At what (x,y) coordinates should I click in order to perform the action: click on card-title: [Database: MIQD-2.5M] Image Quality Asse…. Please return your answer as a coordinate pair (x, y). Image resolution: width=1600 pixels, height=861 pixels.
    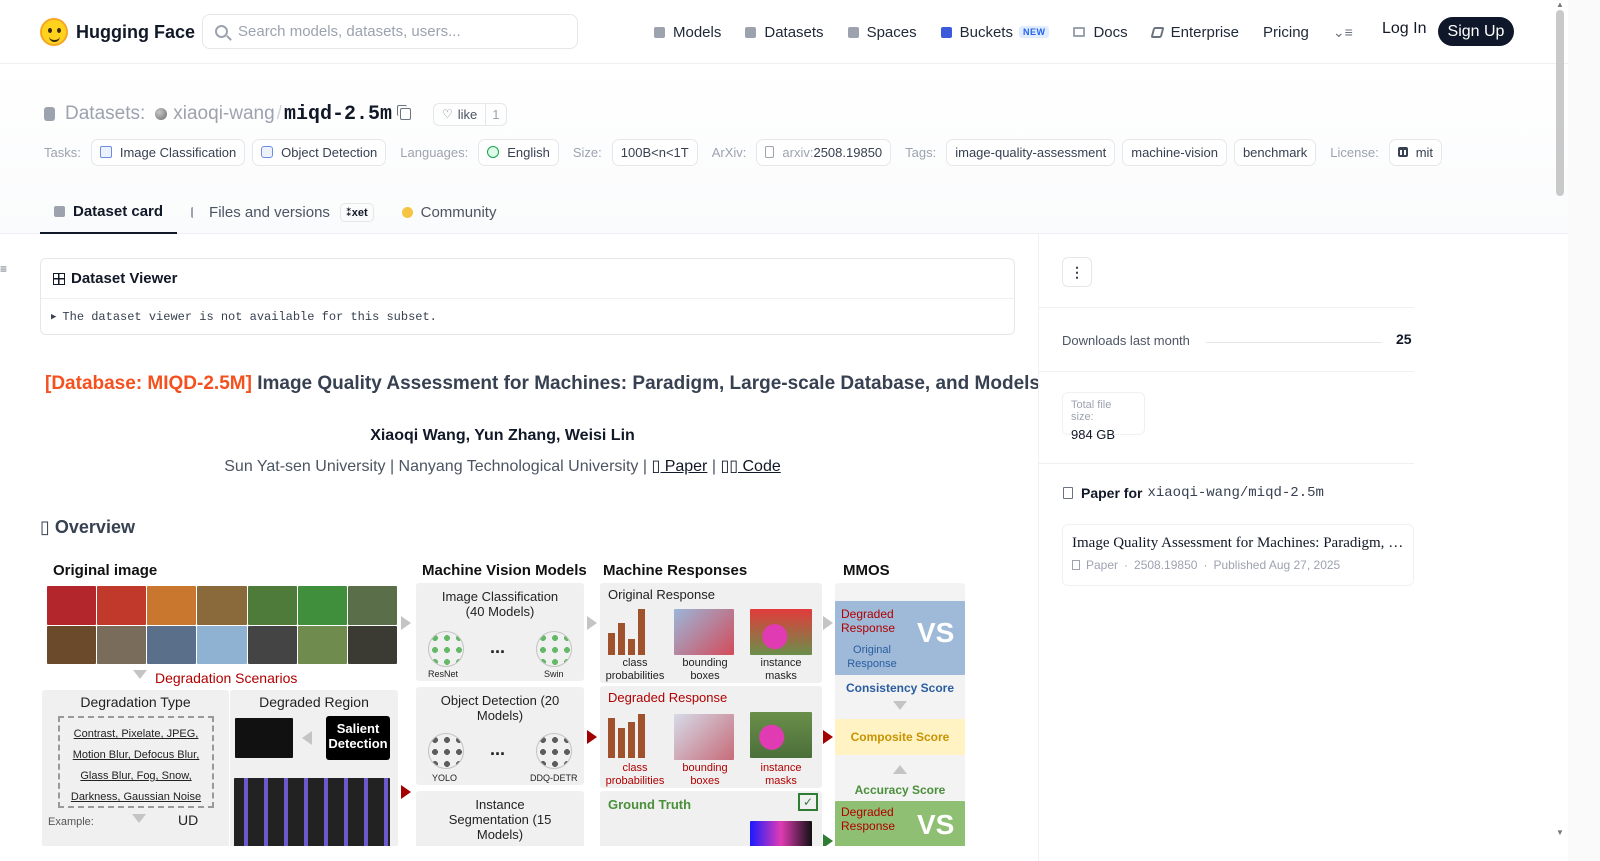
    Looking at the image, I should click on (542, 383).